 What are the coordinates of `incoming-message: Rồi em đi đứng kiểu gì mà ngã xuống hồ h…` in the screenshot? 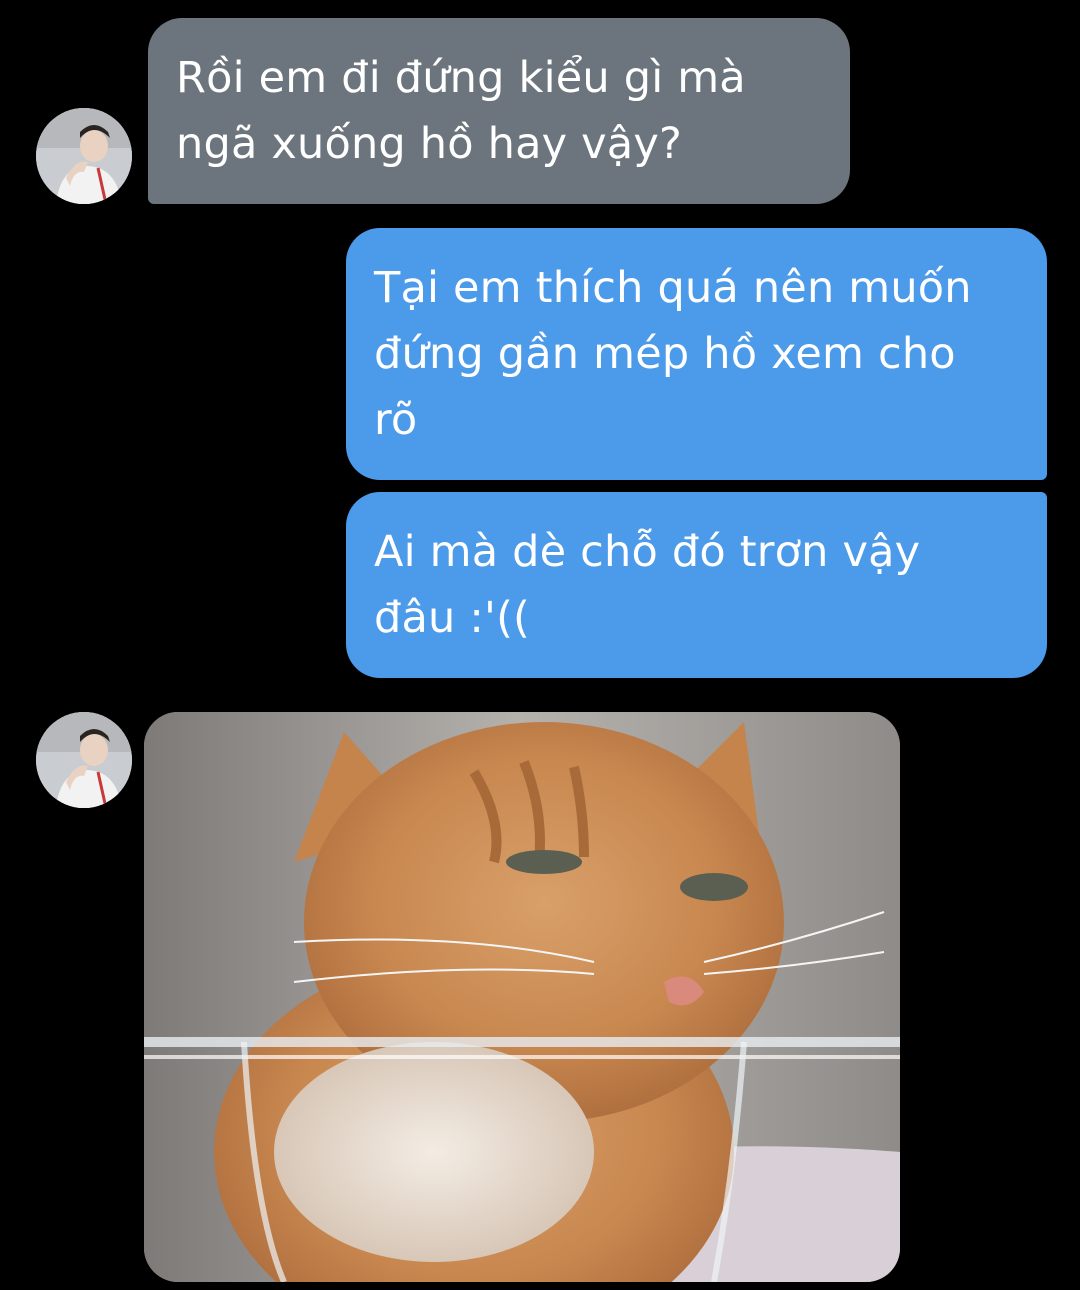 It's located at (499, 111).